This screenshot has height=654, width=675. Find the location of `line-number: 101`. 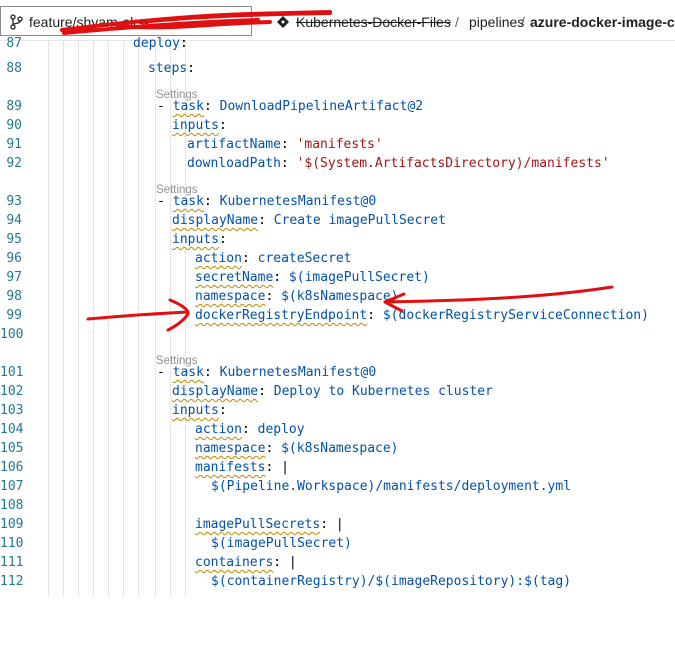

line-number: 101 is located at coordinates (12, 372).